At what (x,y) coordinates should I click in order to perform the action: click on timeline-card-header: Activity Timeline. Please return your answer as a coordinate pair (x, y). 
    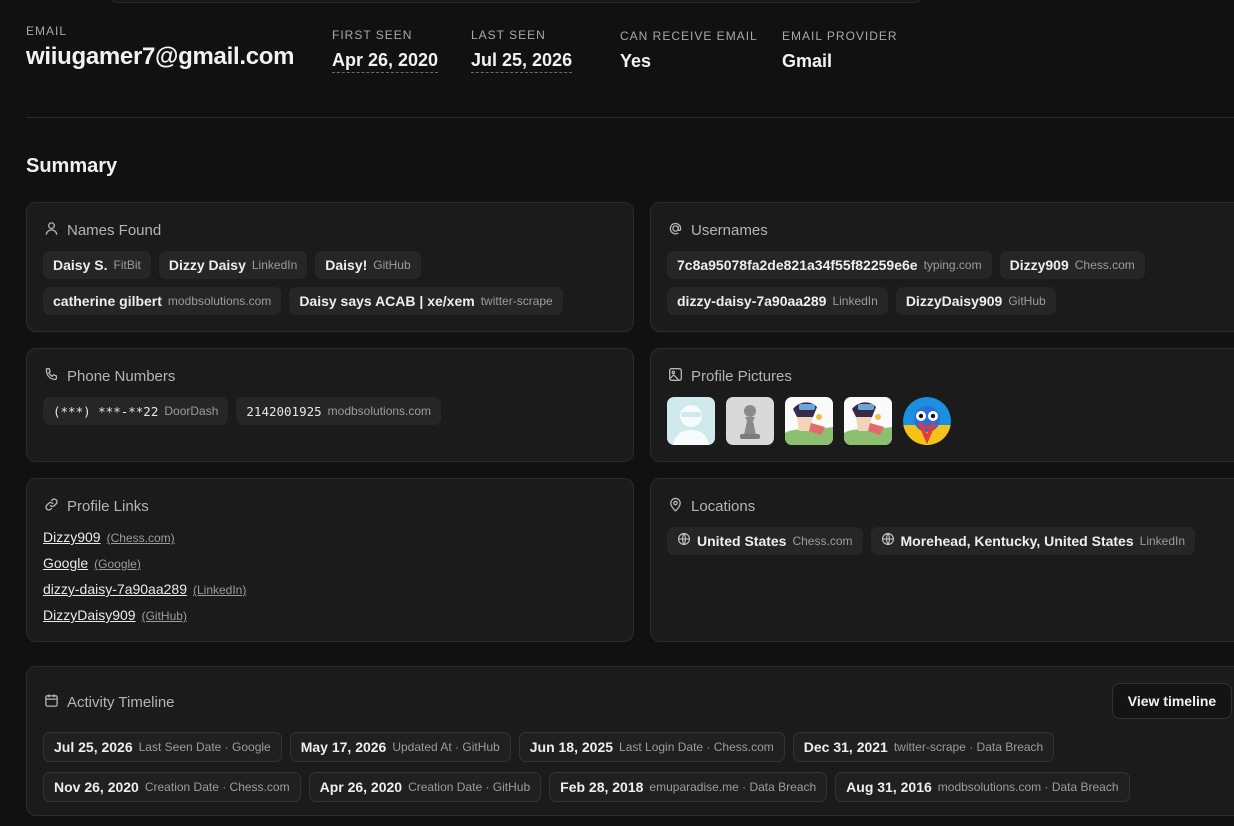
    Looking at the image, I should click on (109, 702).